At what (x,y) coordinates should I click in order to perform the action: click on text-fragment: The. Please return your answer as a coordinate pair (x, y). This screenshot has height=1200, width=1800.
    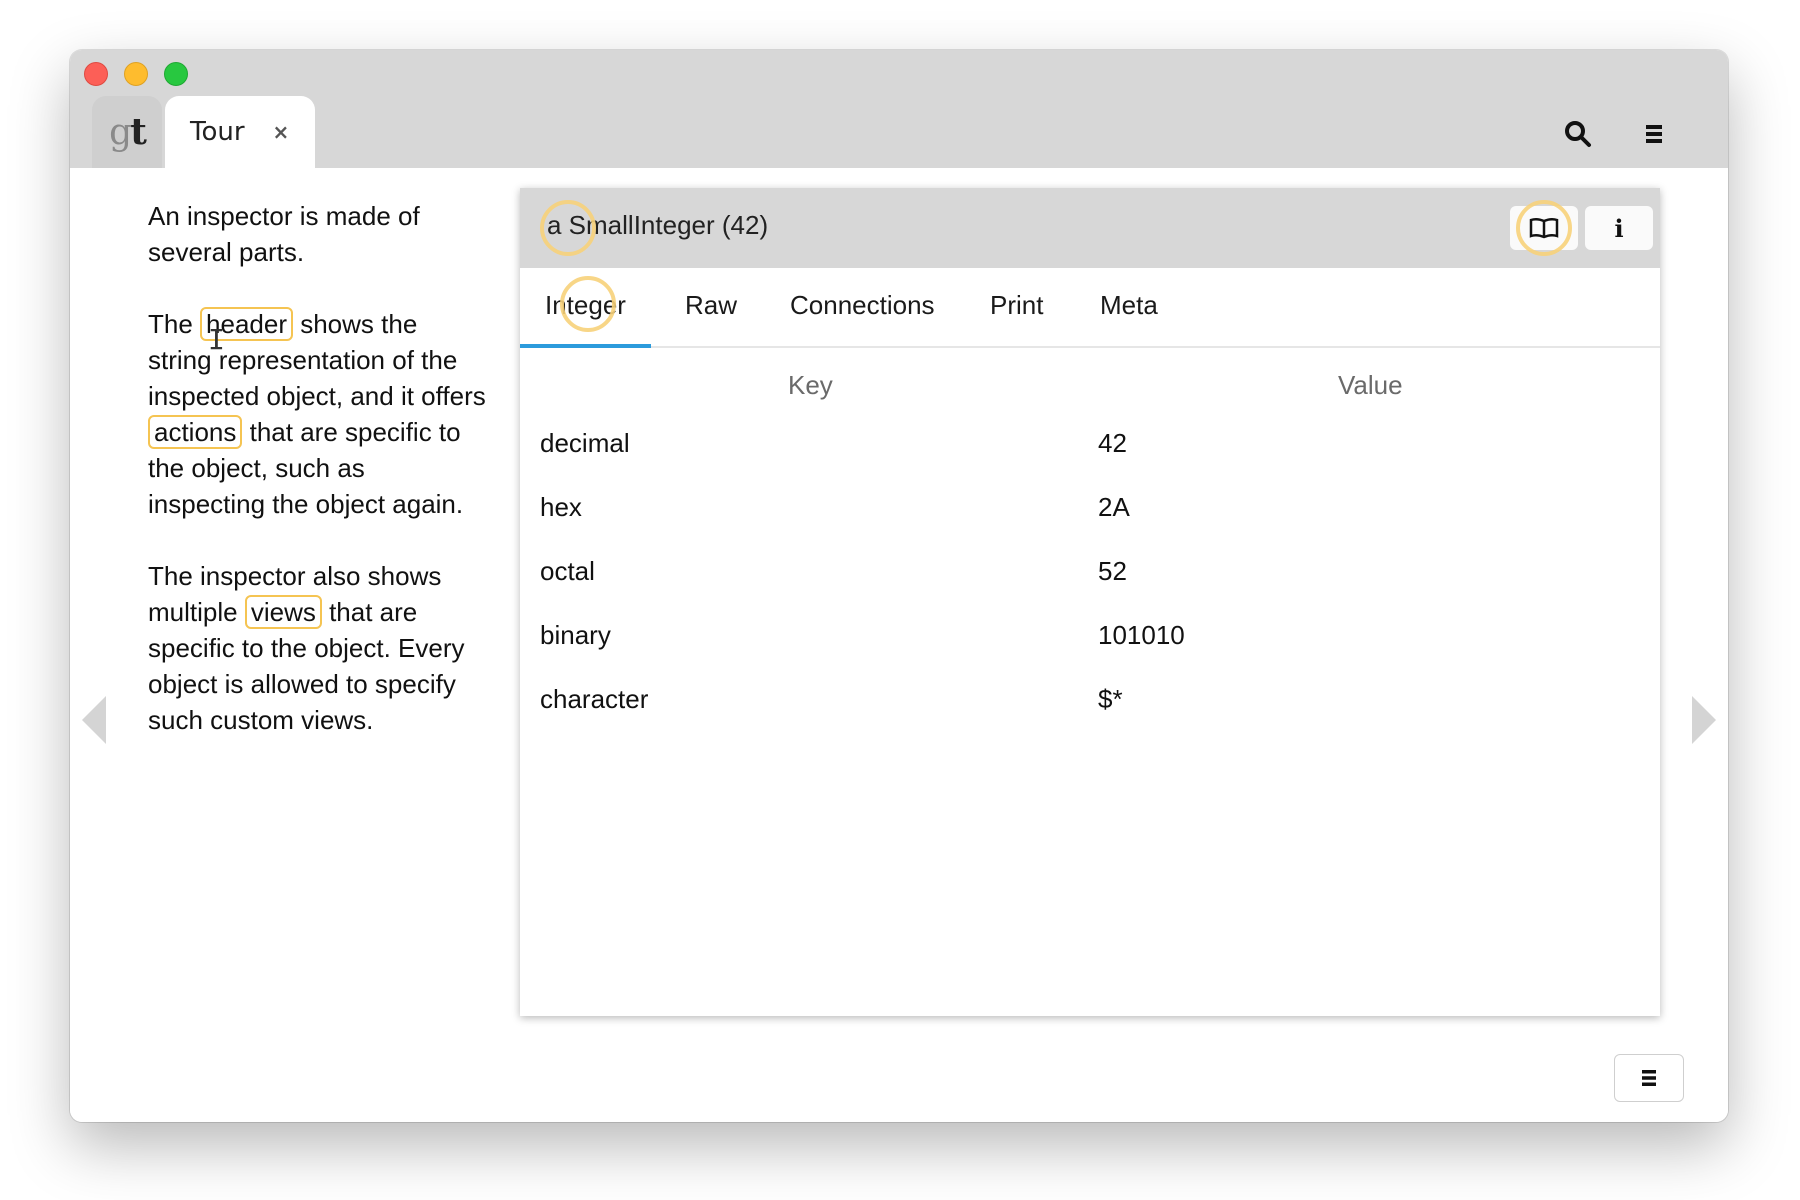
    Looking at the image, I should click on (174, 324).